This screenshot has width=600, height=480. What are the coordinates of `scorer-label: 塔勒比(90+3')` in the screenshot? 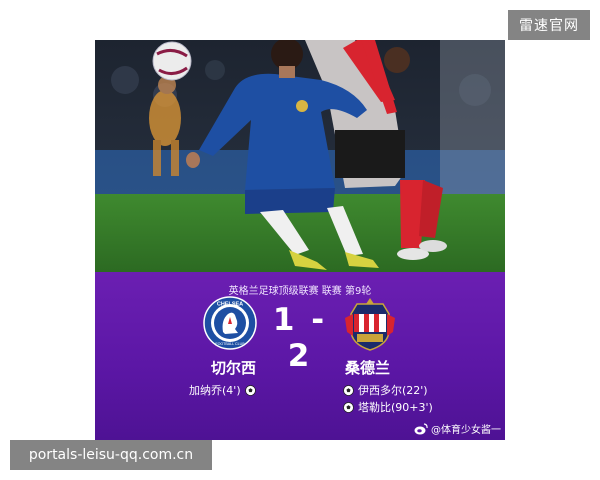 It's located at (395, 407).